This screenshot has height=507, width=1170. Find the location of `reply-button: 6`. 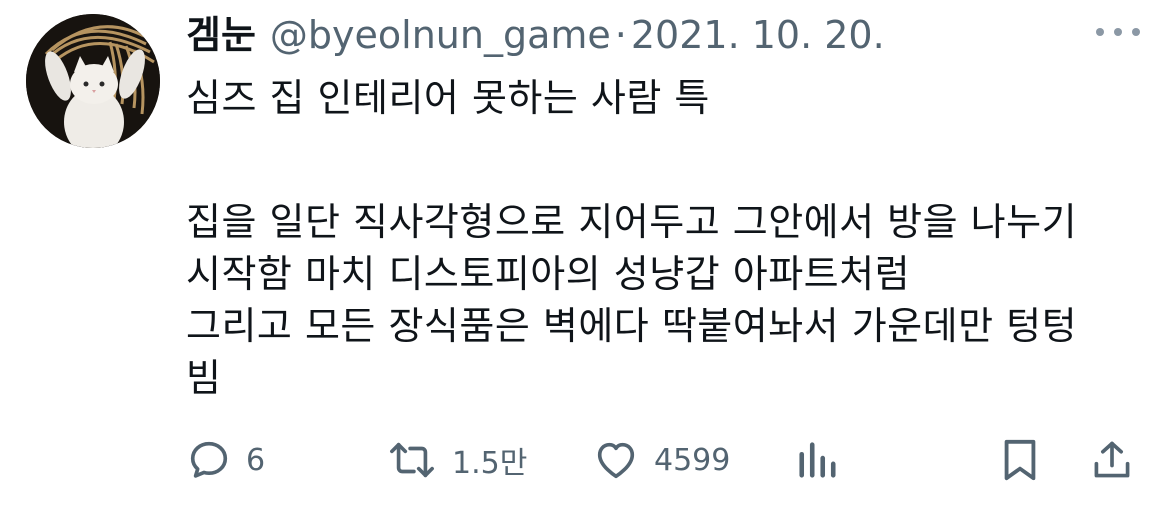

reply-button: 6 is located at coordinates (225, 460).